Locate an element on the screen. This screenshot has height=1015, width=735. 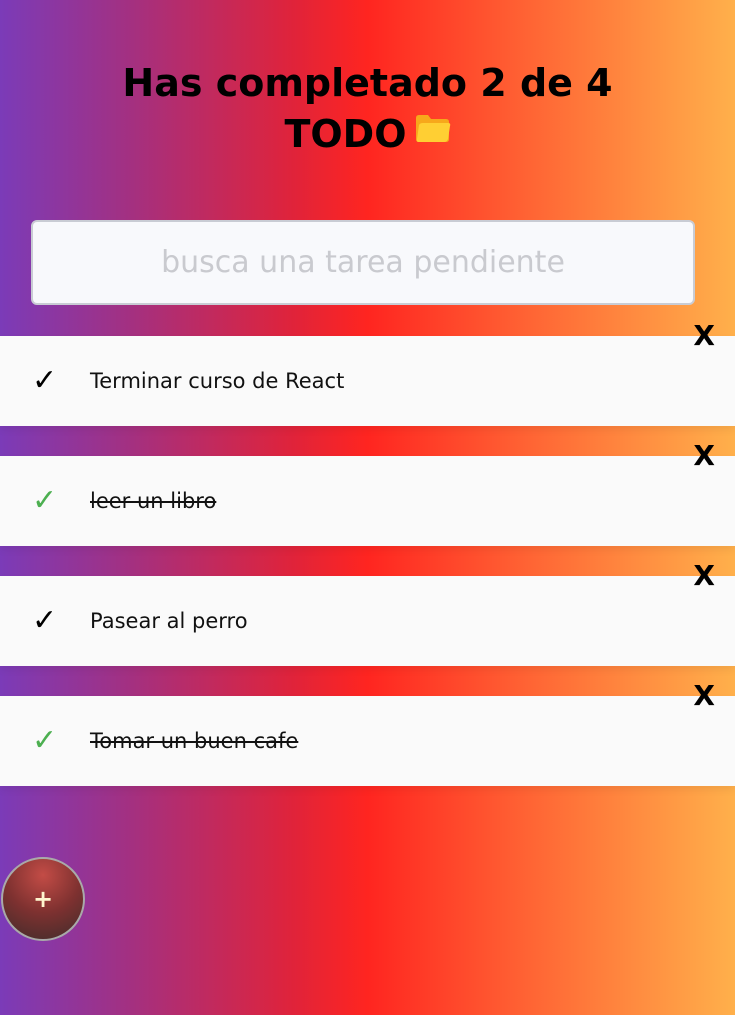
todo-text: Tomar un buen cafe is located at coordinates (194, 741).